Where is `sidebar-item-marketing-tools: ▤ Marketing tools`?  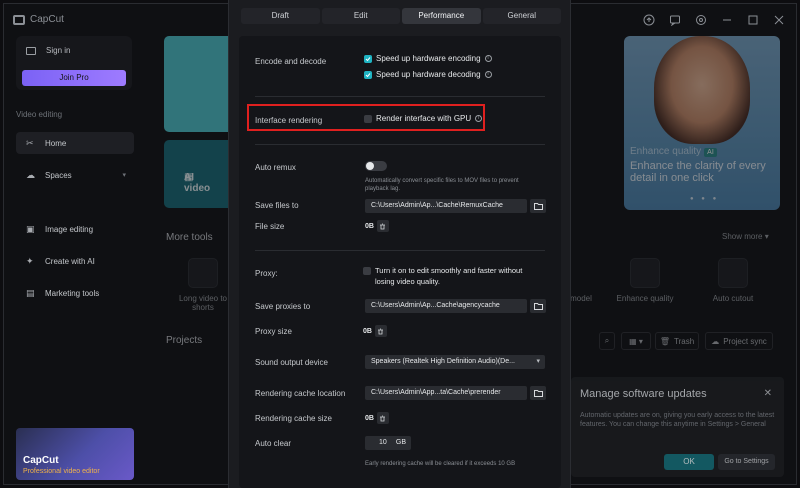 sidebar-item-marketing-tools: ▤ Marketing tools is located at coordinates (75, 293).